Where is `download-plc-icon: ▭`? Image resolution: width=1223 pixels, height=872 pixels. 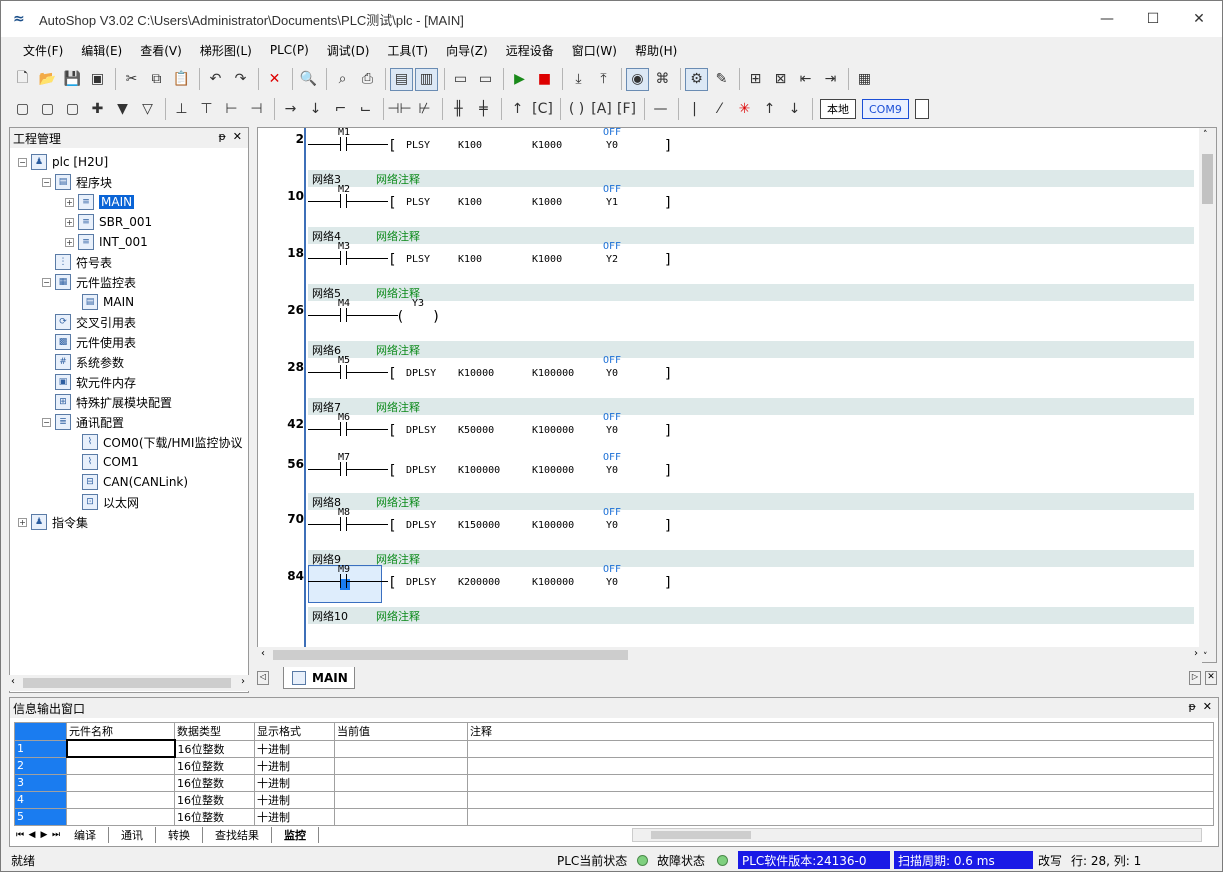
download-plc-icon: ▭ is located at coordinates (485, 79).